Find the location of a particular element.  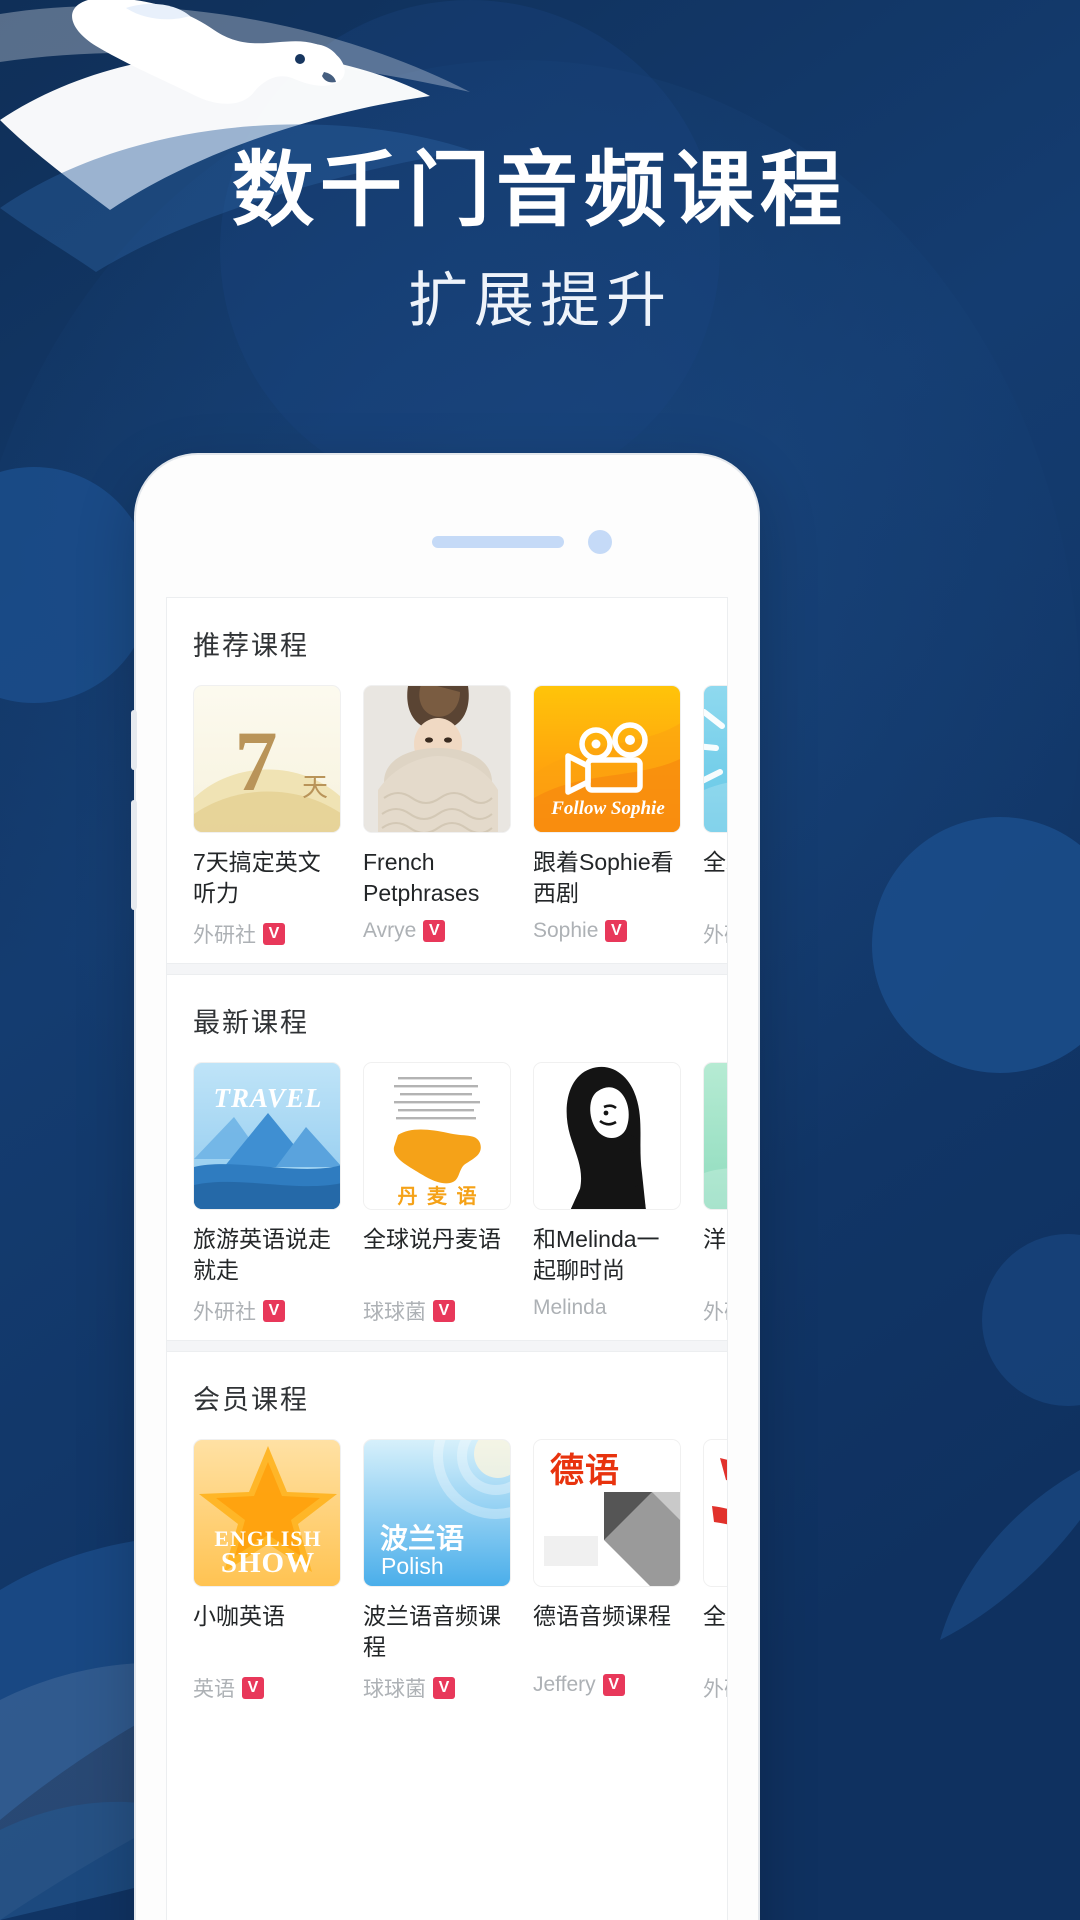

svg-text: 天 is located at coordinates (315, 787).